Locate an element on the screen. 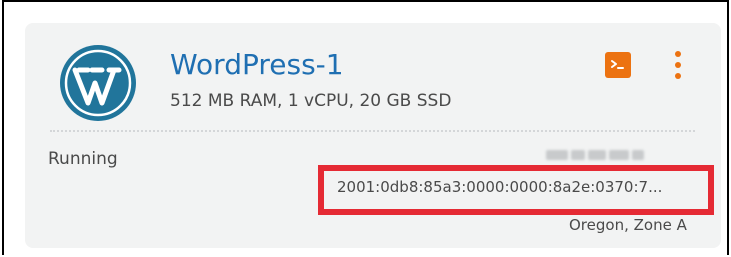 Image resolution: width=731 pixels, height=257 pixels. public-ip-redacted is located at coordinates (595, 155).